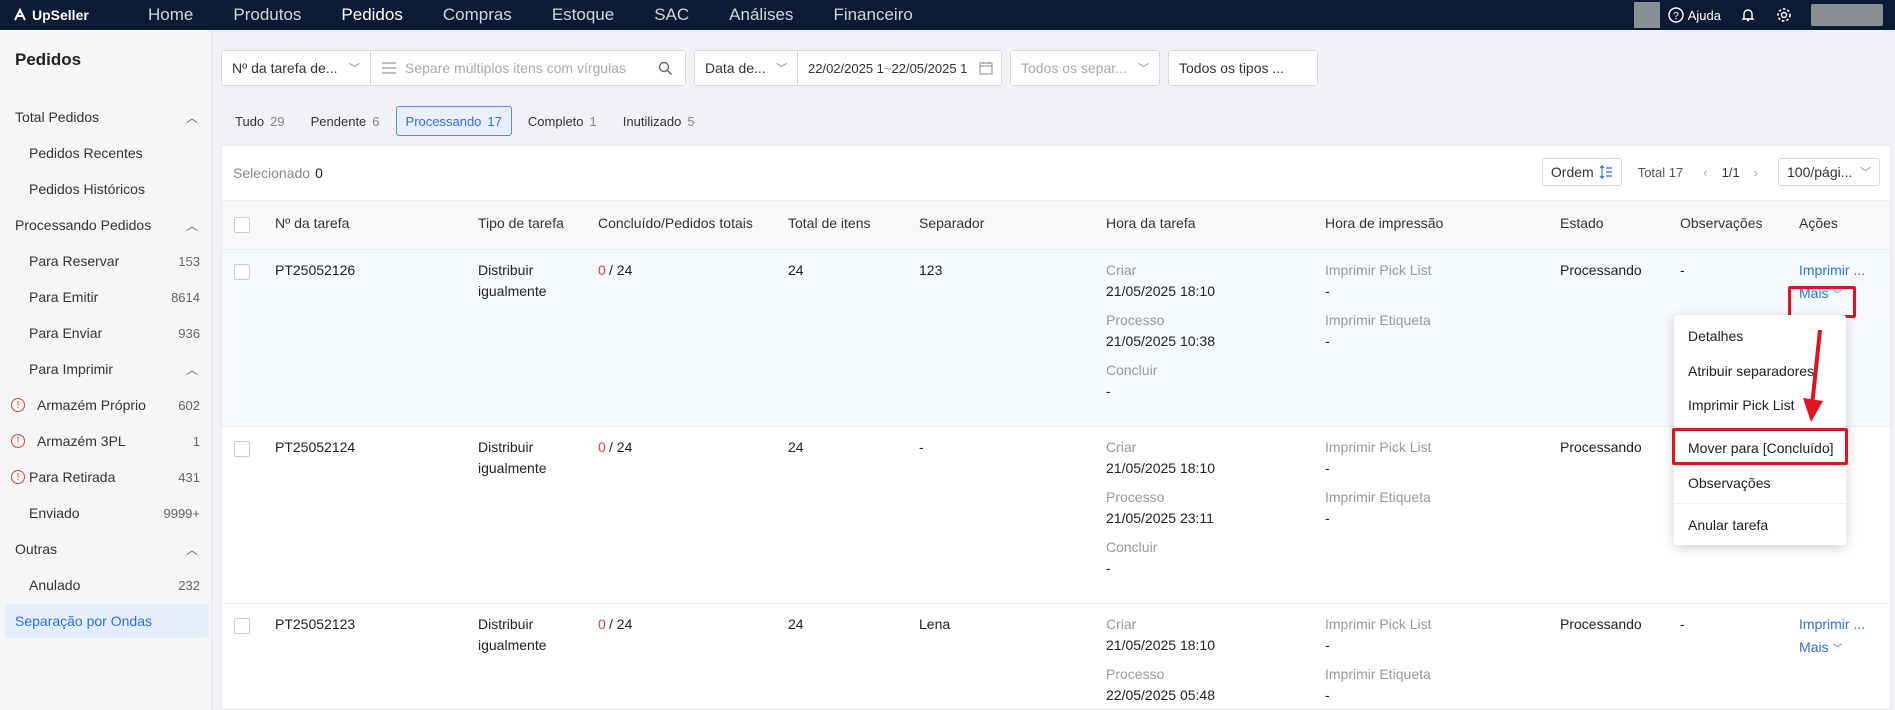 The height and width of the screenshot is (710, 1895). What do you see at coordinates (1710, 172) in the screenshot?
I see `pagination: Ordem Total 17 ‹ 1/1 › 100/pági... ﹀` at bounding box center [1710, 172].